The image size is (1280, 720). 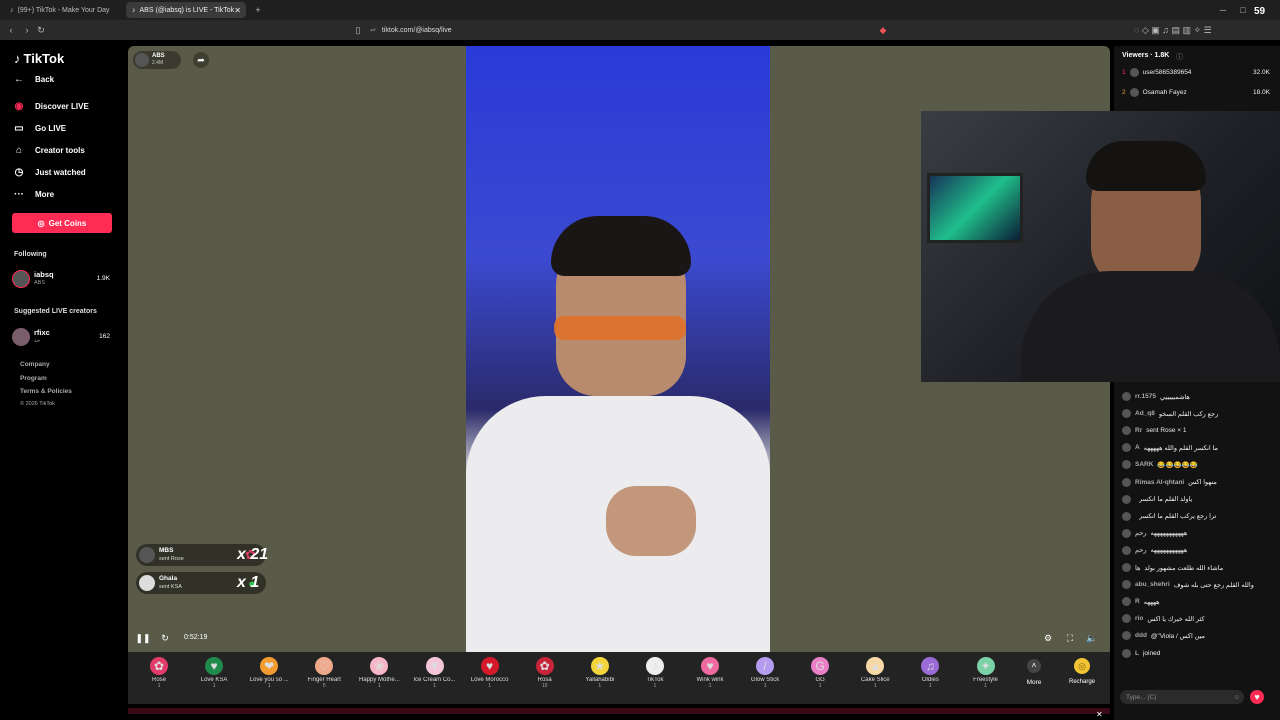 I want to click on tiktok-logo: ♪ TikTok, so click(x=39, y=58).